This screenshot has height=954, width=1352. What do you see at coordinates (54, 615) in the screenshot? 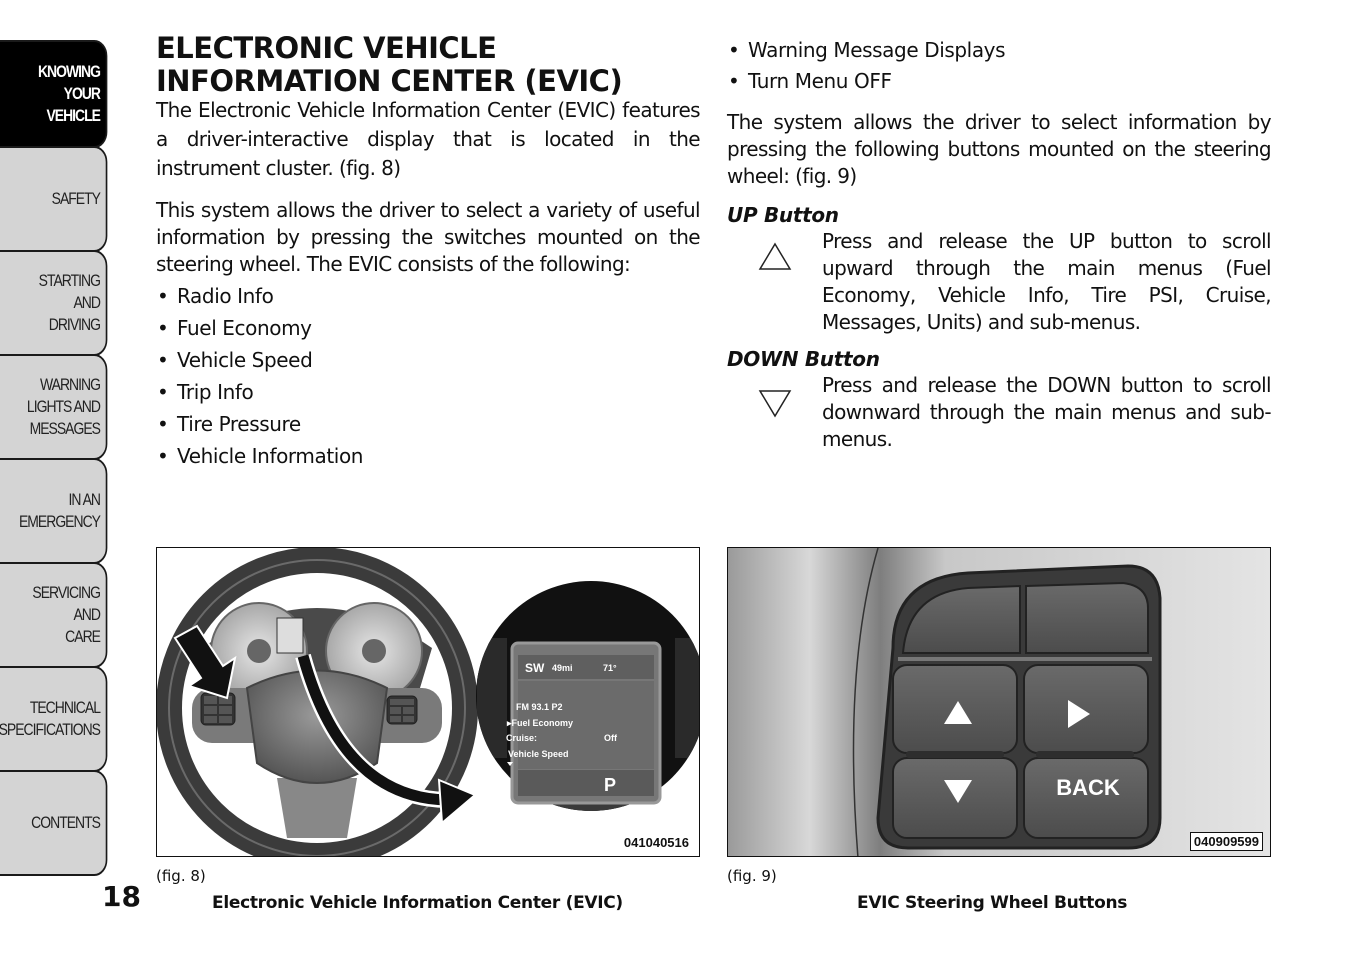
I see `tab-servicing-and-care: SERVICING AND CARE` at bounding box center [54, 615].